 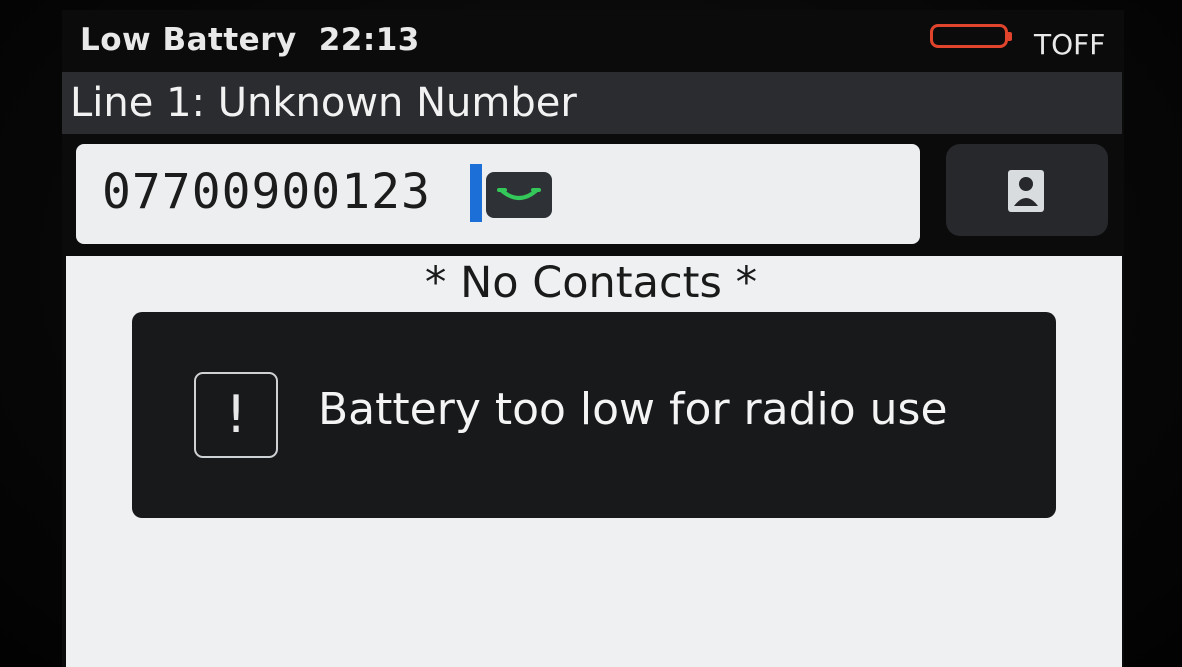 I want to click on line-title: Line 1: Unknown Number, so click(x=323, y=103).